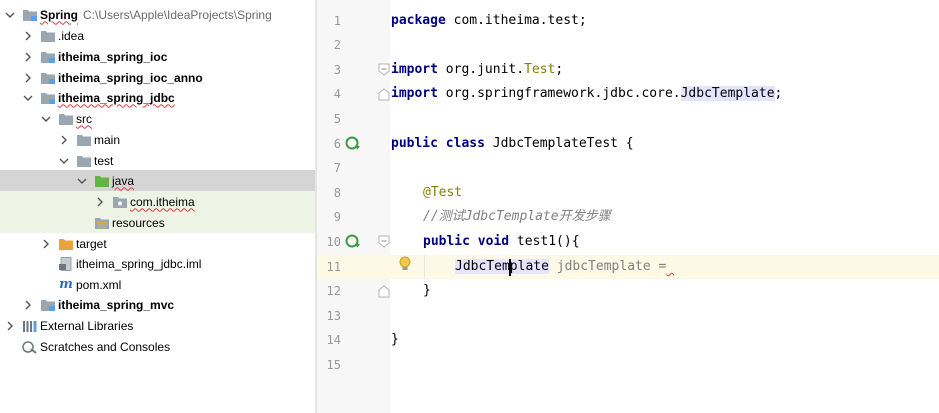 The height and width of the screenshot is (413, 939). I want to click on libraries-icon, so click(30, 326).